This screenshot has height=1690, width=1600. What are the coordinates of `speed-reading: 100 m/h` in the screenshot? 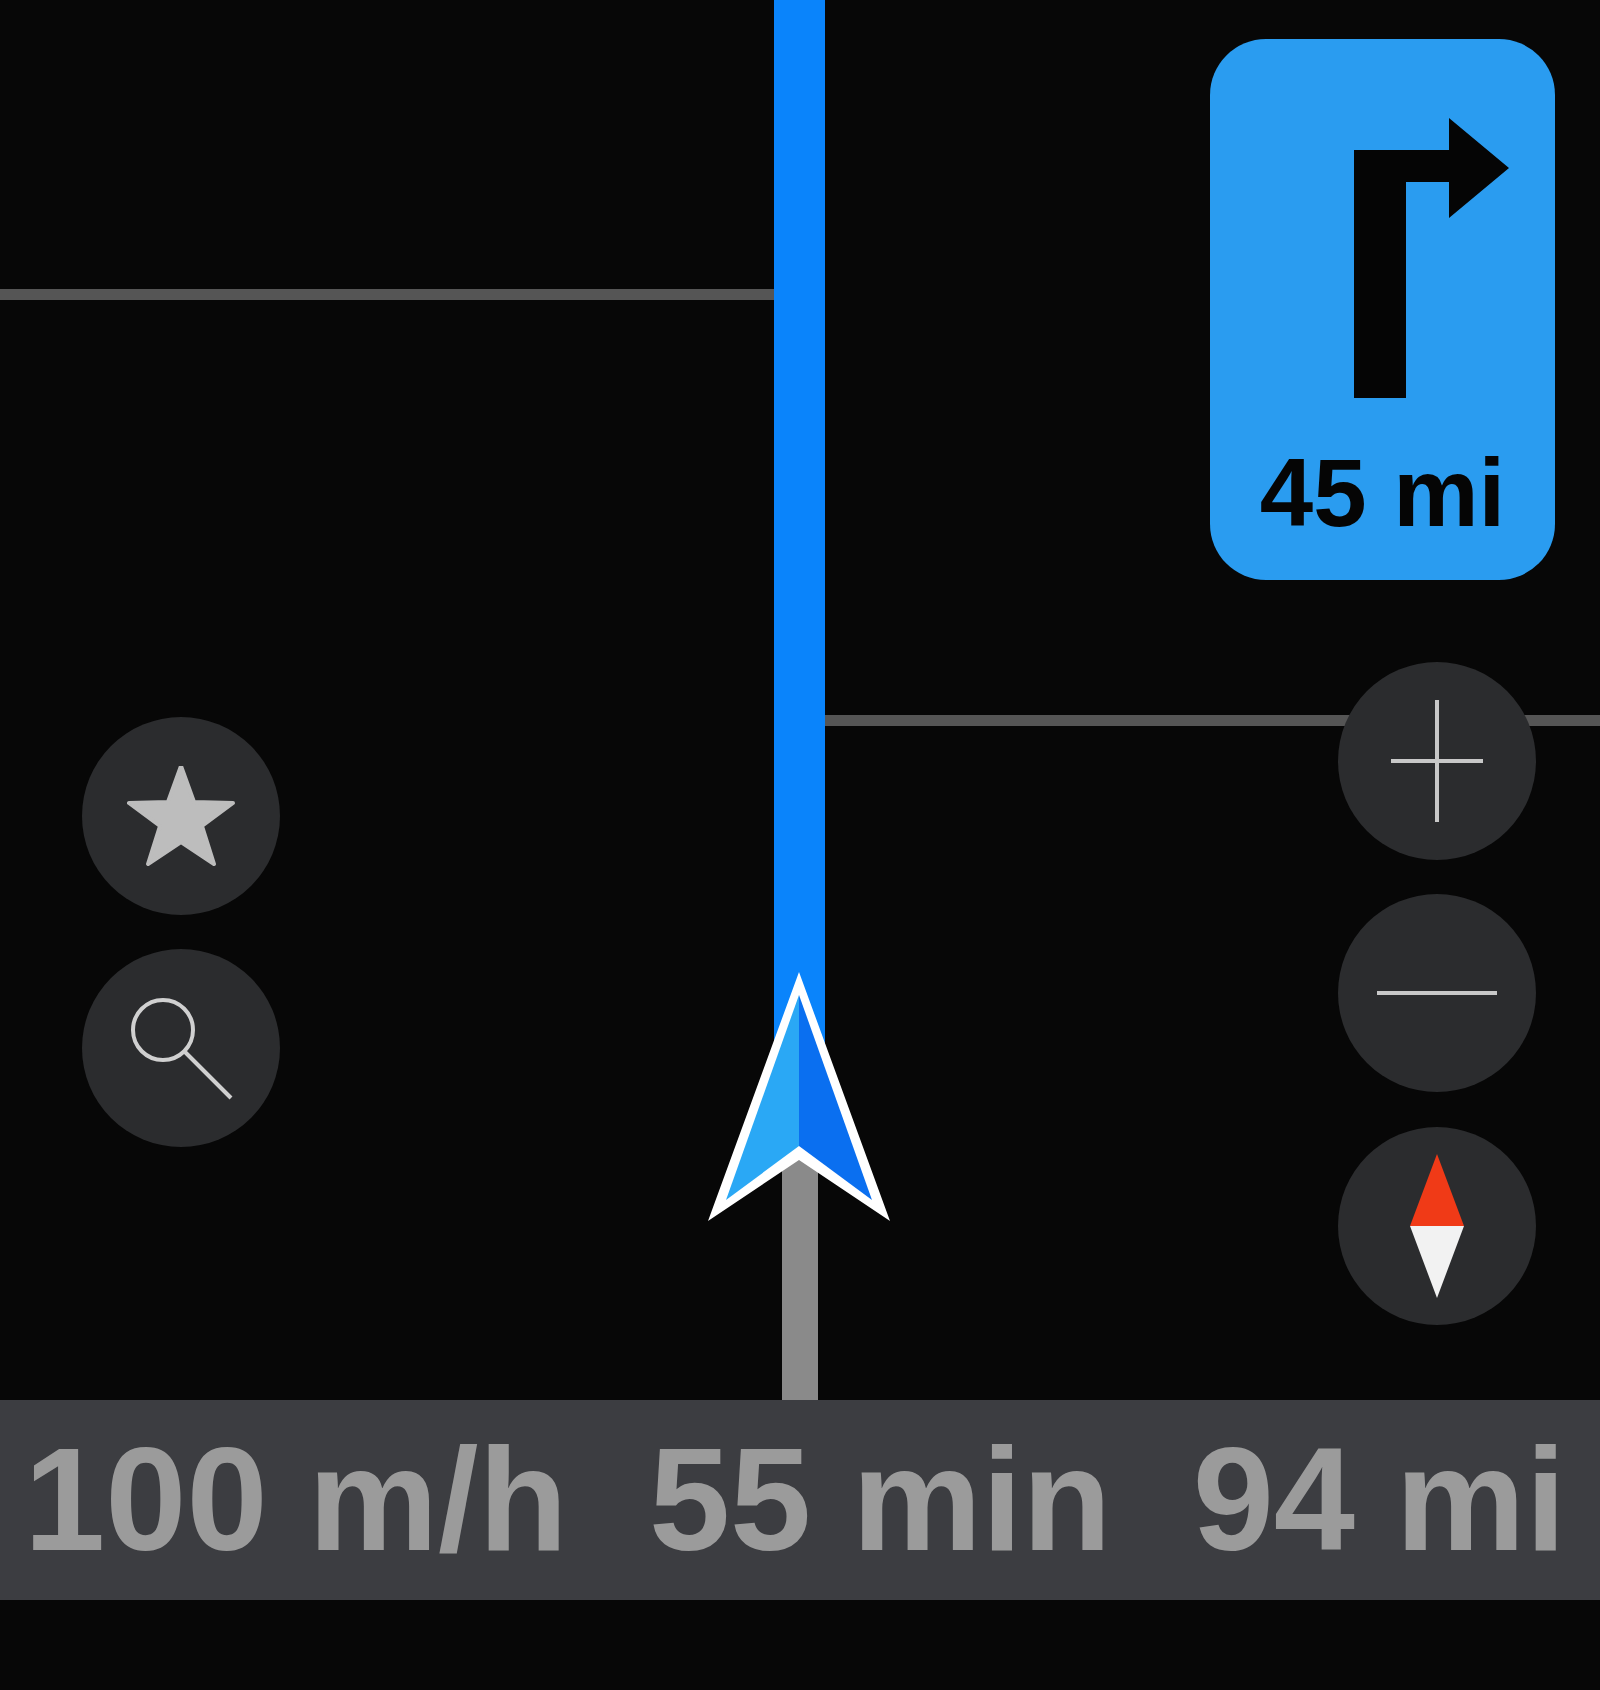 It's located at (296, 1500).